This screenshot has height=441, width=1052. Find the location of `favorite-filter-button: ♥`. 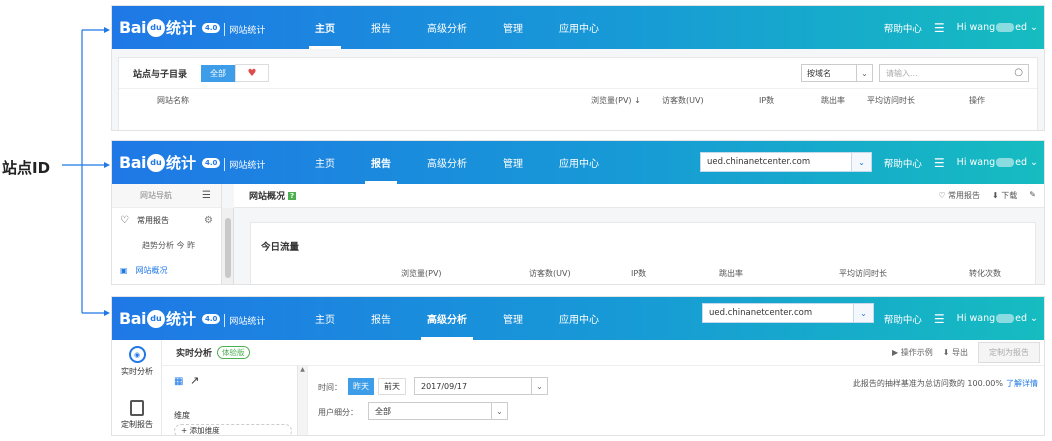

favorite-filter-button: ♥ is located at coordinates (252, 73).